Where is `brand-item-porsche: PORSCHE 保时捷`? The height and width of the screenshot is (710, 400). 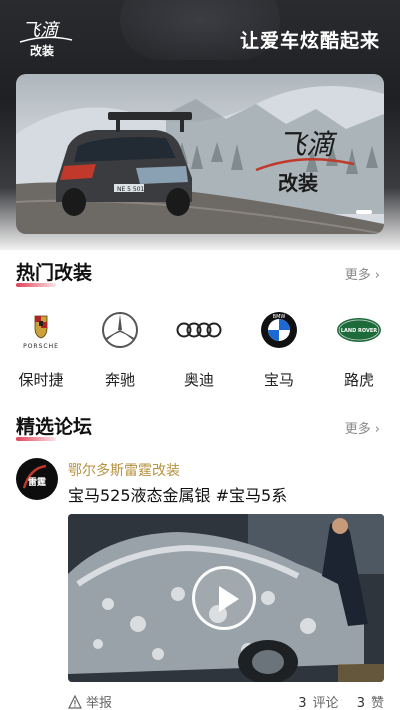
brand-item-porsche: PORSCHE 保时捷 is located at coordinates (41, 347).